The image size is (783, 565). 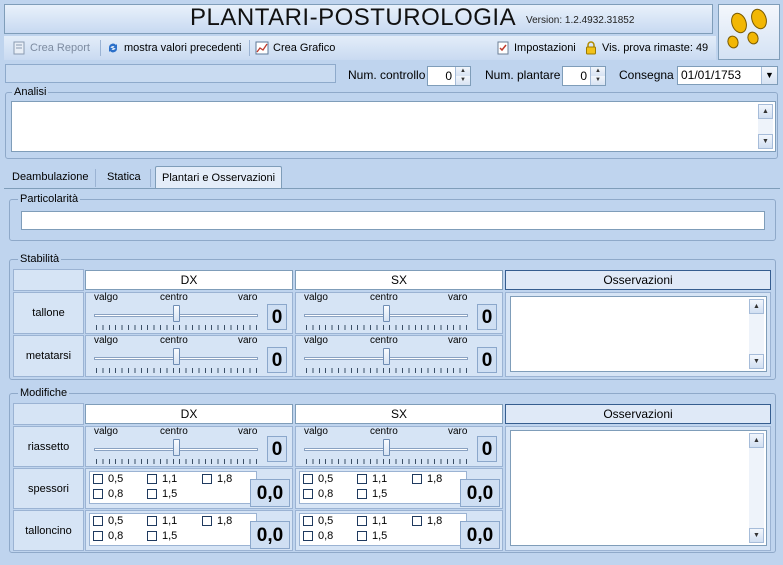 What do you see at coordinates (44, 393) in the screenshot?
I see `modifiche-title: Modifiche` at bounding box center [44, 393].